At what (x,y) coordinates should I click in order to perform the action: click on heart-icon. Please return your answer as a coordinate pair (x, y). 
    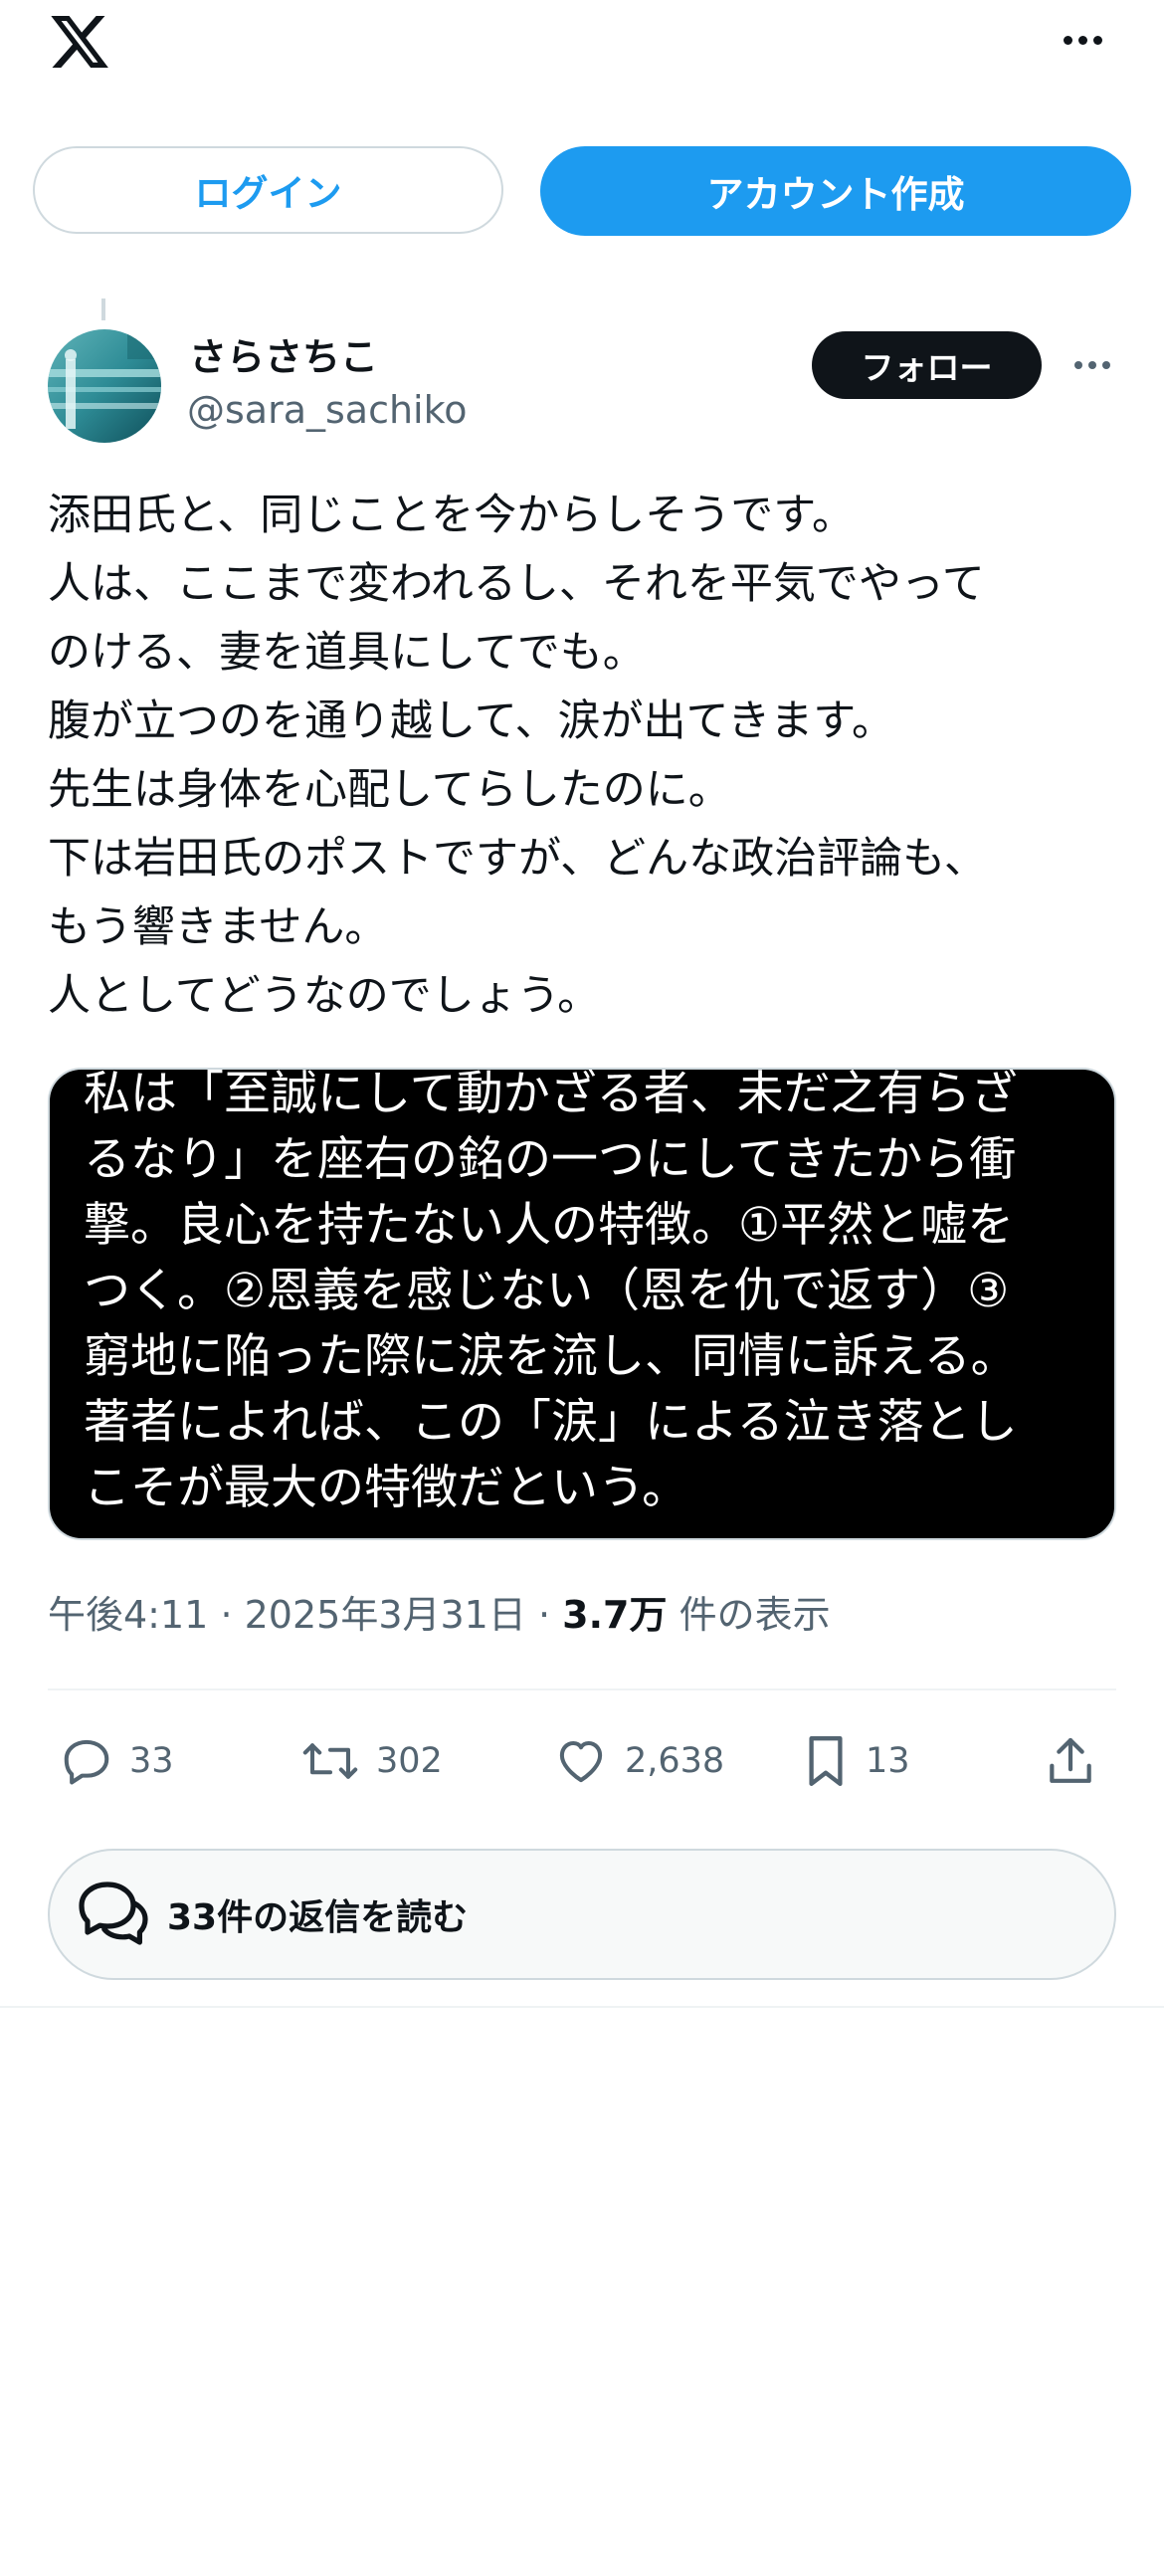
    Looking at the image, I should click on (581, 1761).